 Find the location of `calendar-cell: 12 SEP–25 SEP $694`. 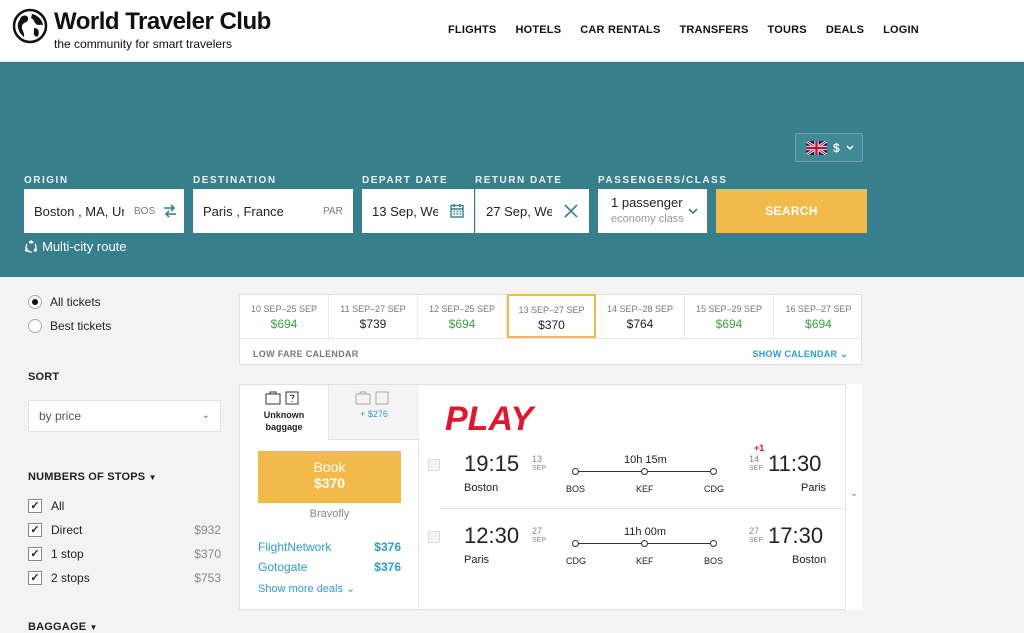

calendar-cell: 12 SEP–25 SEP $694 is located at coordinates (462, 316).